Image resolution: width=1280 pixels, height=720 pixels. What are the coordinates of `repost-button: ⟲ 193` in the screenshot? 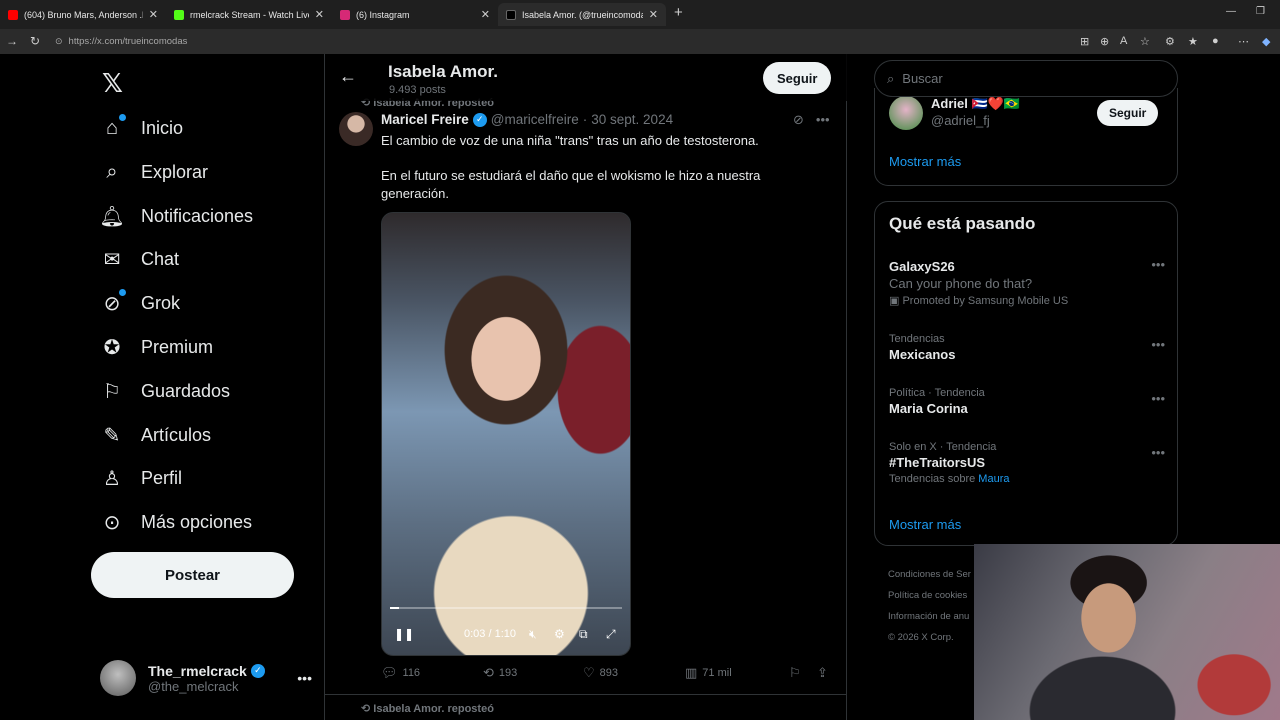 It's located at (500, 673).